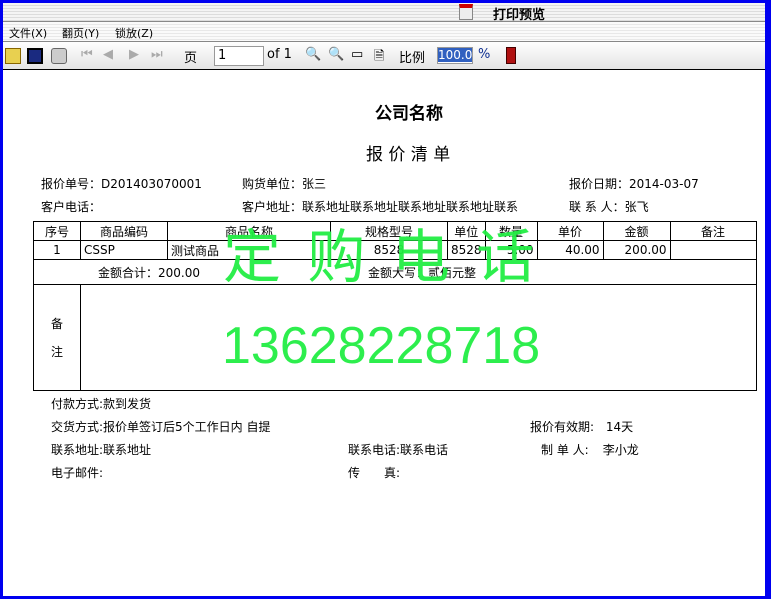  What do you see at coordinates (179, 272) in the screenshot?
I see `total: 200.00` at bounding box center [179, 272].